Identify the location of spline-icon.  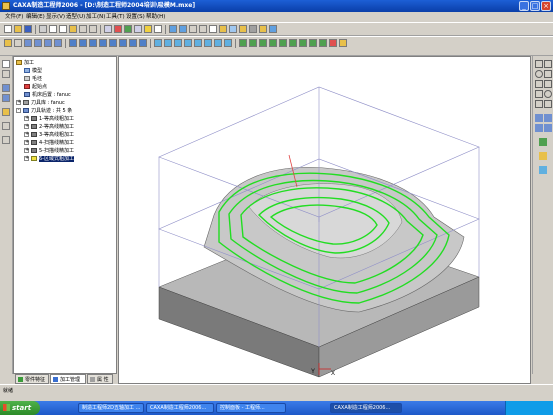
(548, 84).